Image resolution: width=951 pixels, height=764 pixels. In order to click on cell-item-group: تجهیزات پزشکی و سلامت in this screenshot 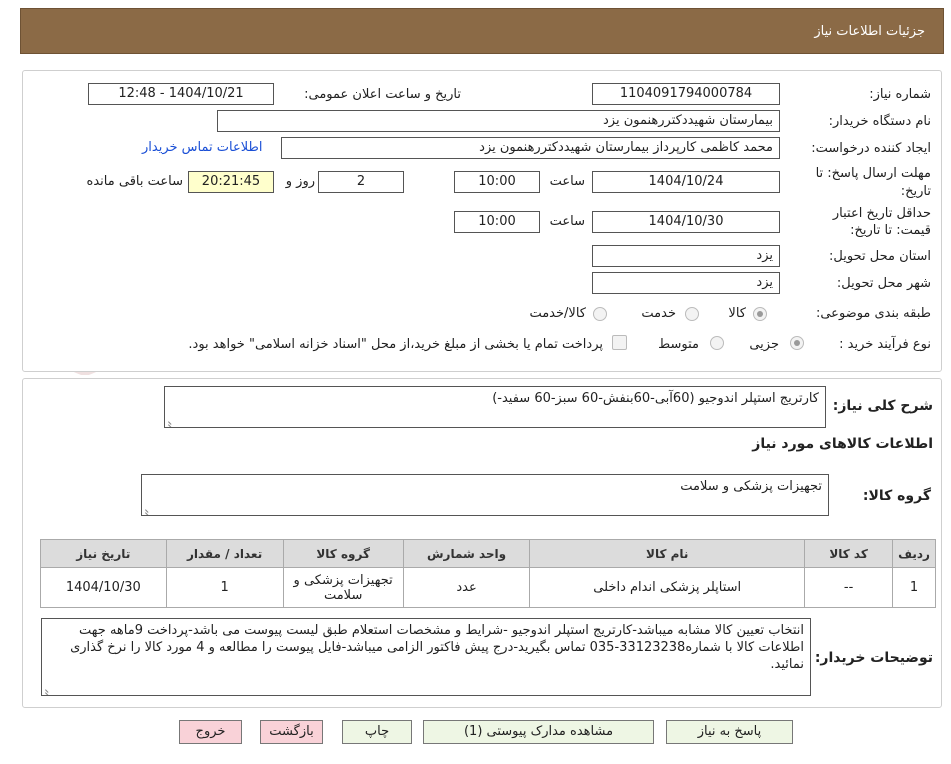, I will do `click(343, 587)`.